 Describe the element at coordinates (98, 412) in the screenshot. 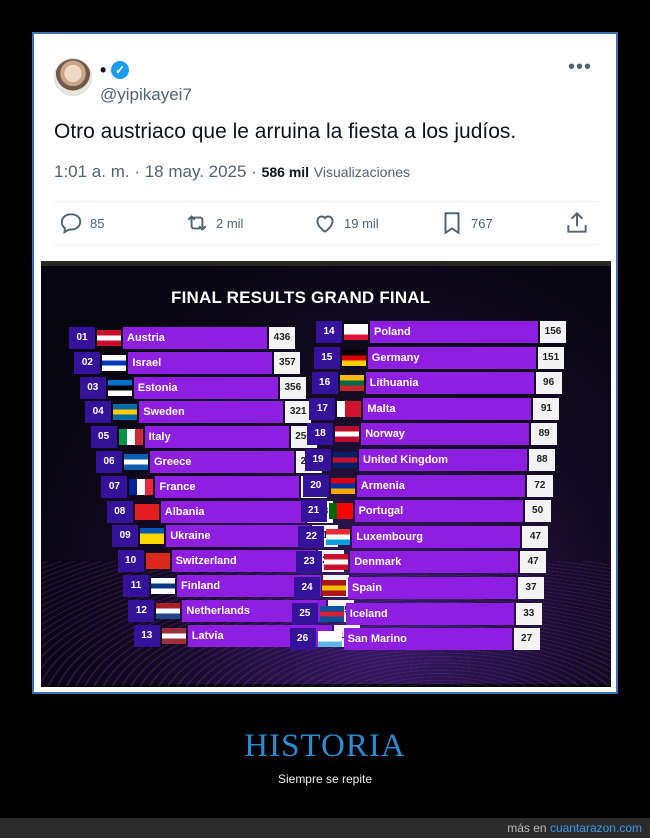

I see `rank-number: 04` at that location.